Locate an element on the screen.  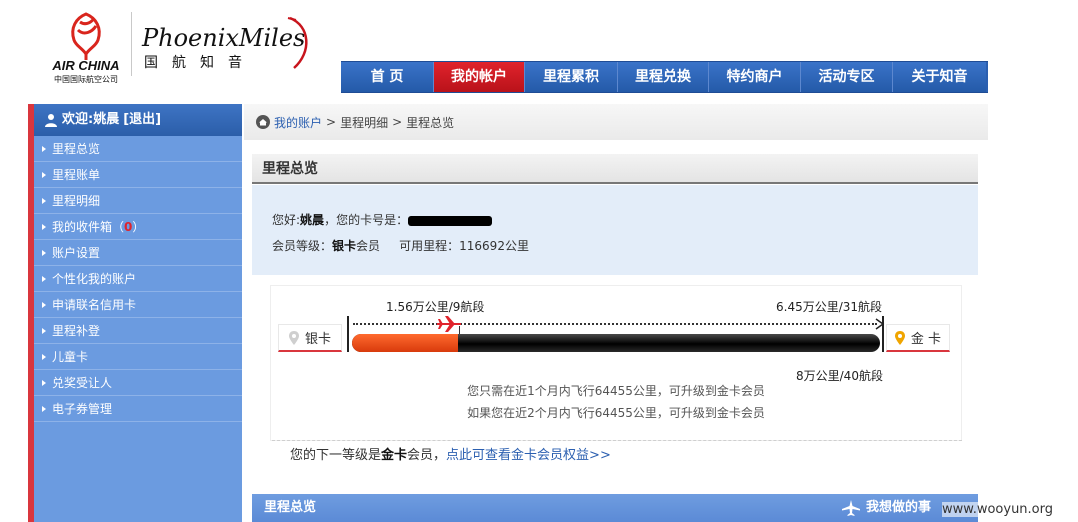
nav-earn-miles: 里程累积 is located at coordinates (571, 77).